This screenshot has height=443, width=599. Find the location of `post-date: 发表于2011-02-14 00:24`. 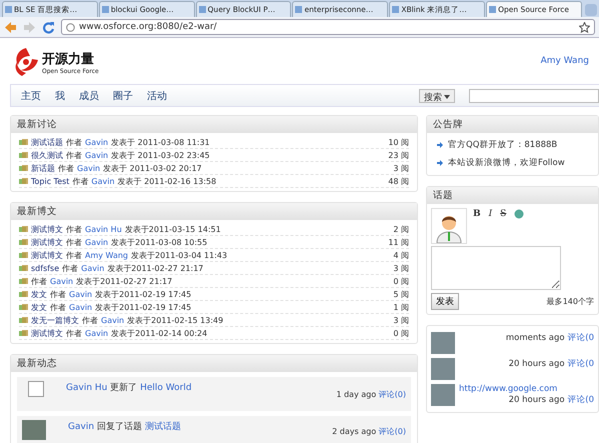

post-date: 发表于2011-02-14 00:24 is located at coordinates (159, 333).